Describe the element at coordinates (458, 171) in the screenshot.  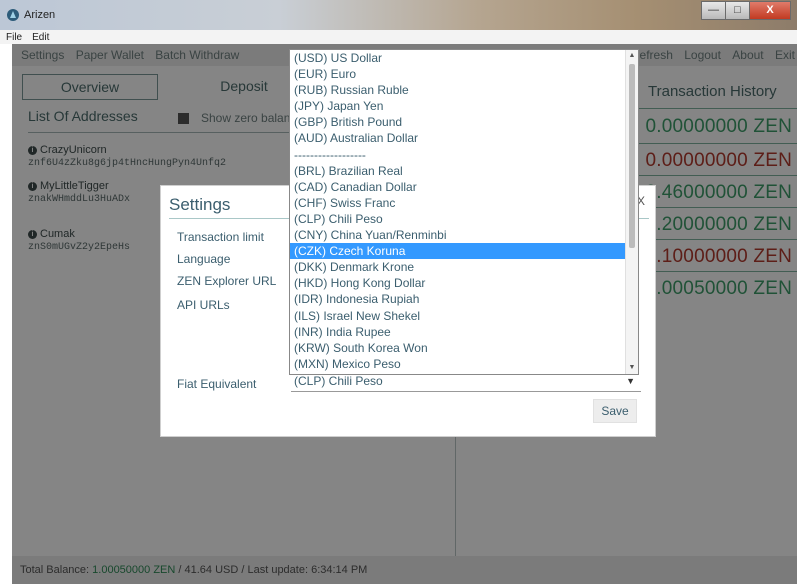
I see `currency-option: (BRL) Brazilian Real` at that location.